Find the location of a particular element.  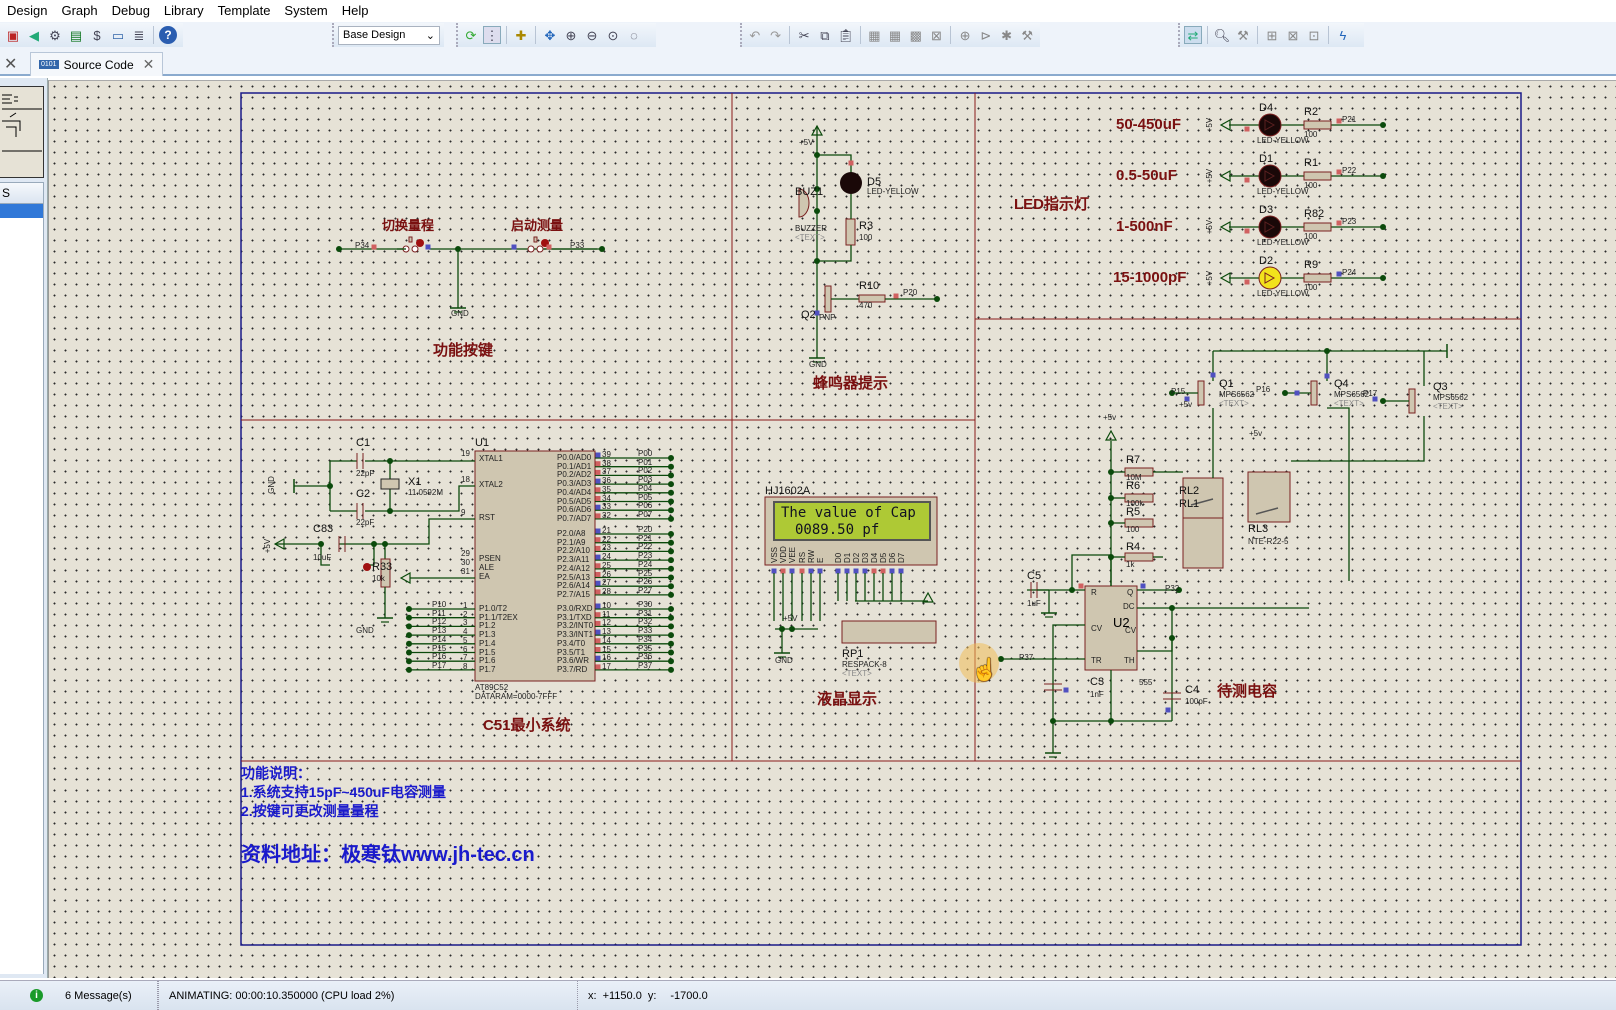

device-list is located at coordinates (22, 589).